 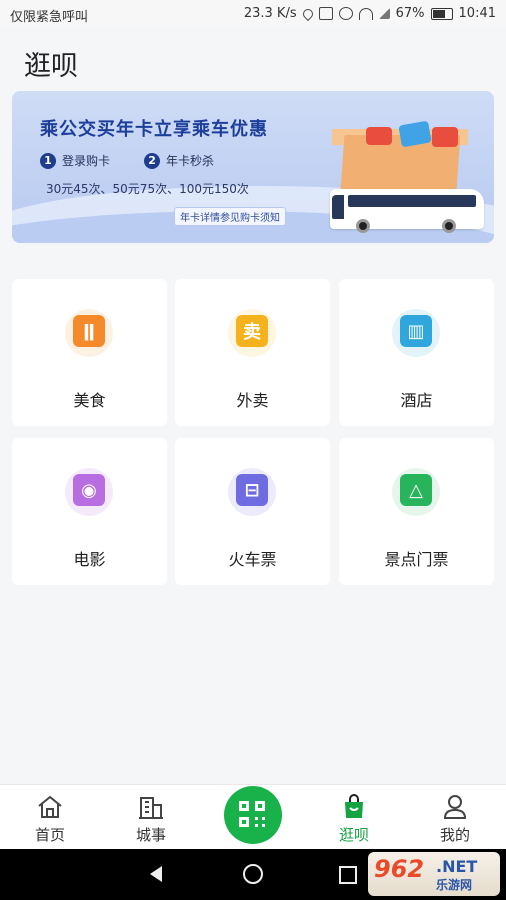 I want to click on icon-halo: 卖, so click(x=252, y=333).